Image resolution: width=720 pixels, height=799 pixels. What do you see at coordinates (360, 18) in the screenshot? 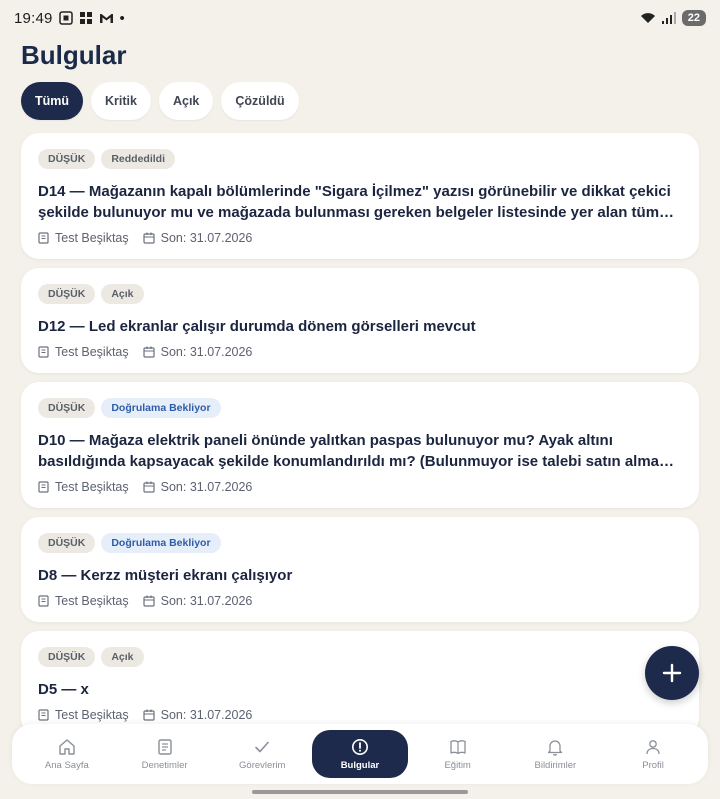
I see `status-bar: 19:49 • 22` at bounding box center [360, 18].